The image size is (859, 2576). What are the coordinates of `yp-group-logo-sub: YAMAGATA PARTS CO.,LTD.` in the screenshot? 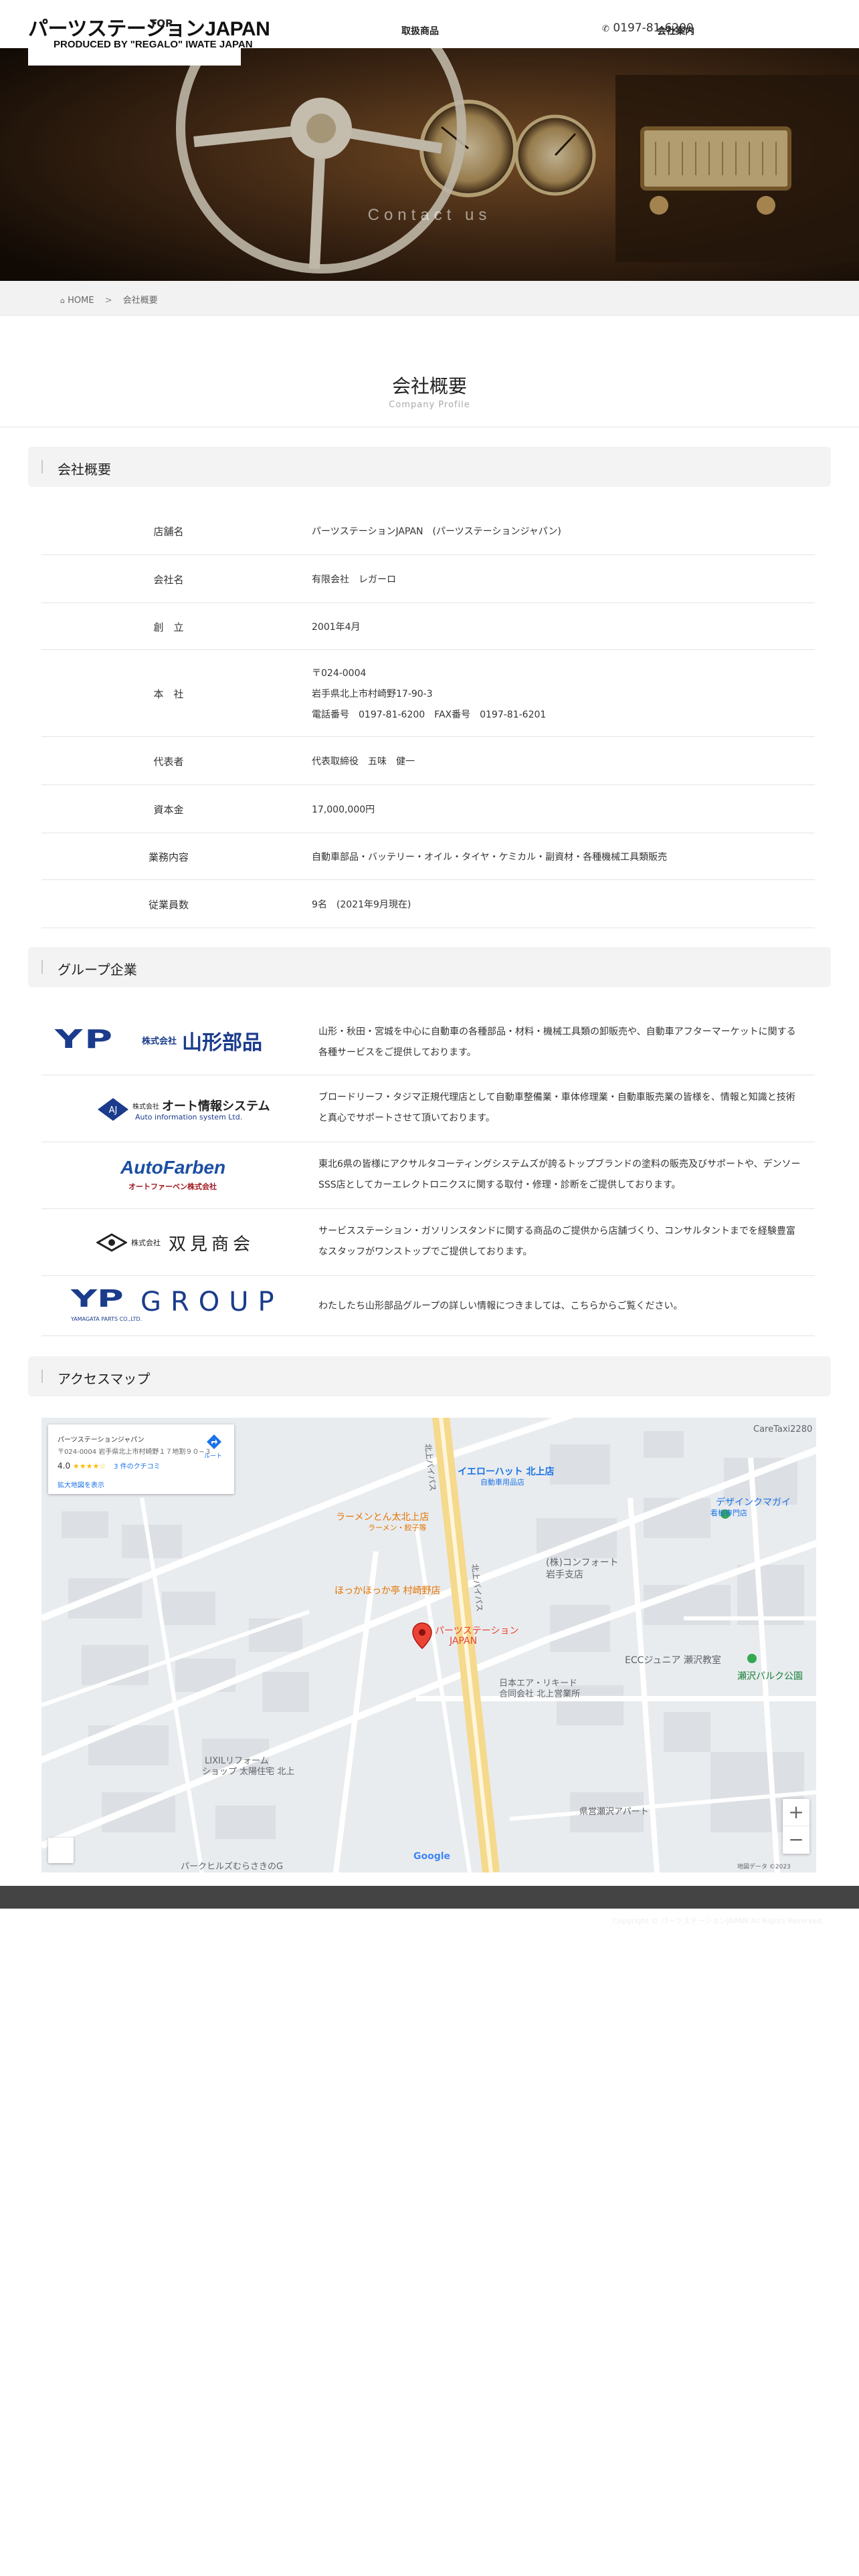 It's located at (106, 1319).